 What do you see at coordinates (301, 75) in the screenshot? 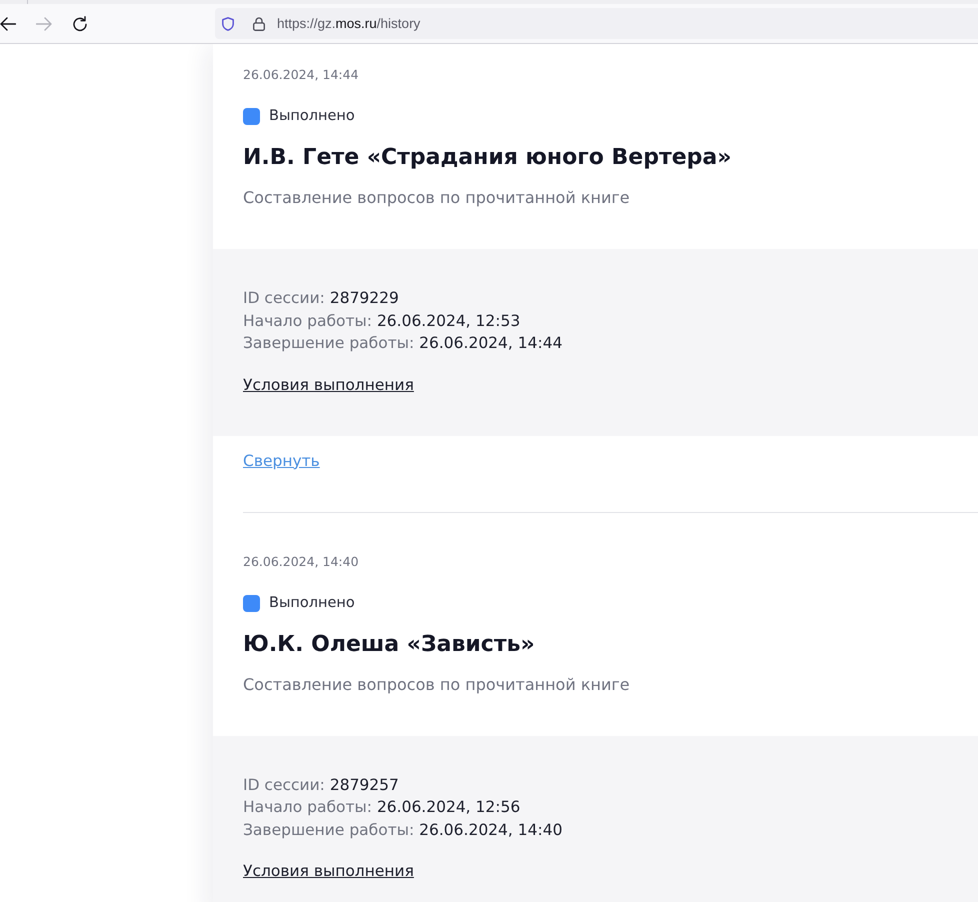
I see `entry-date: 26.06.2024, 14:44` at bounding box center [301, 75].